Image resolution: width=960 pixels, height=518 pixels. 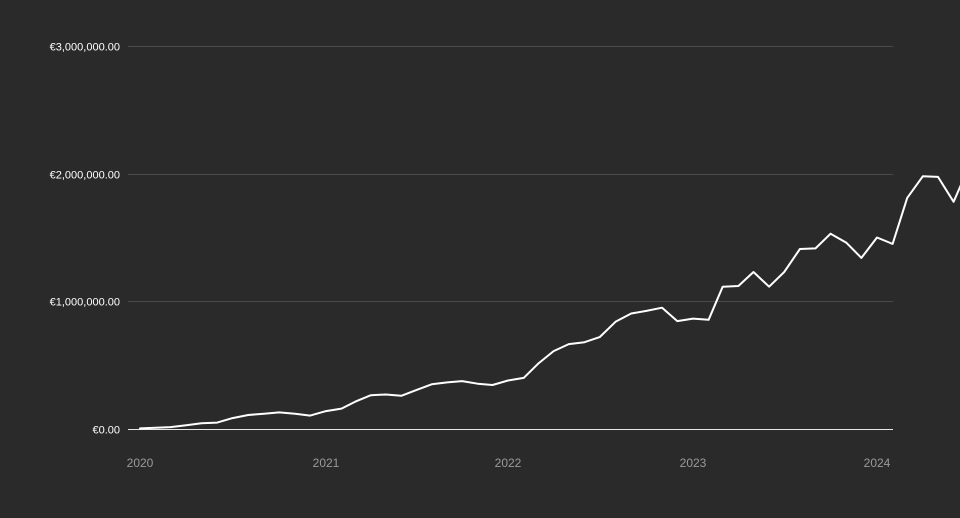 I want to click on y-tick-label: €0.00, so click(x=106, y=431).